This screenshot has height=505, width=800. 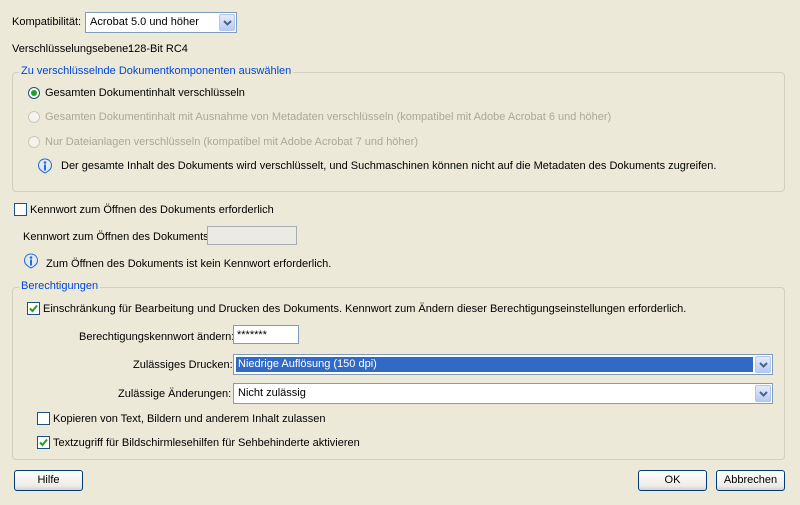 I want to click on printing-value: Niedrige Auflösung (150 dpi), so click(x=307, y=364).